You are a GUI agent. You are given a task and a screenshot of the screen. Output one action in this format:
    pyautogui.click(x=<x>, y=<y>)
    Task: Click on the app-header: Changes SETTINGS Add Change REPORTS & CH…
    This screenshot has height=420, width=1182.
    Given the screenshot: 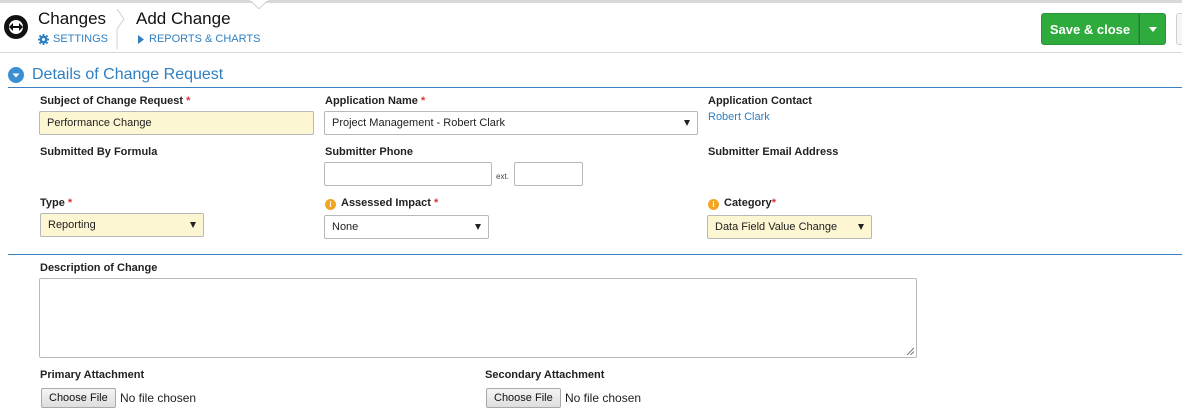 What is the action you would take?
    pyautogui.click(x=591, y=28)
    